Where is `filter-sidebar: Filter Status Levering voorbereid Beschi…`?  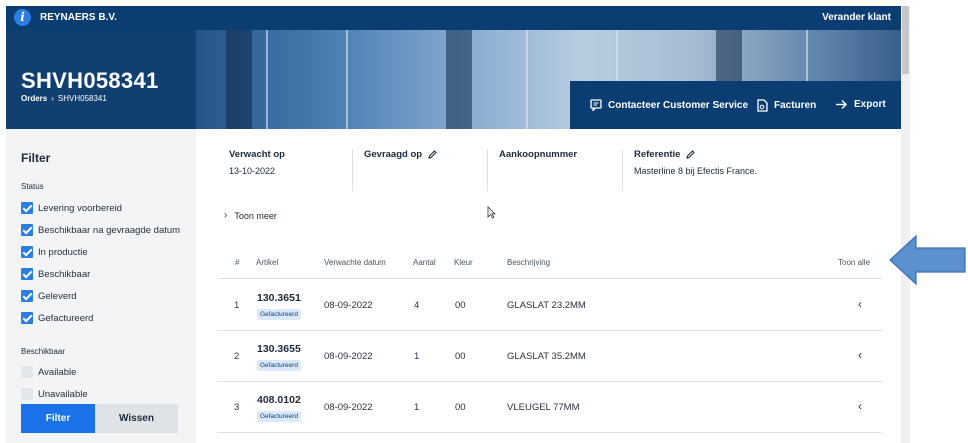 filter-sidebar: Filter Status Levering voorbereid Beschi… is located at coordinates (101, 286).